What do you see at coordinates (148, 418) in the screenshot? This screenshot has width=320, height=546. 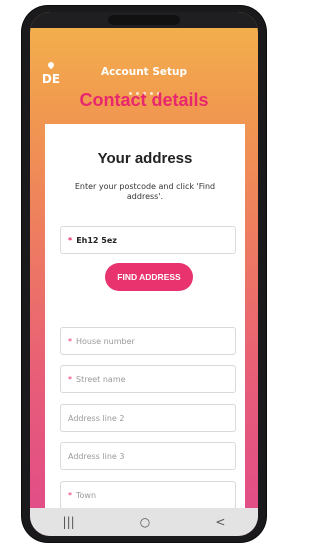 I see `address-line-2-field: Address line 2` at bounding box center [148, 418].